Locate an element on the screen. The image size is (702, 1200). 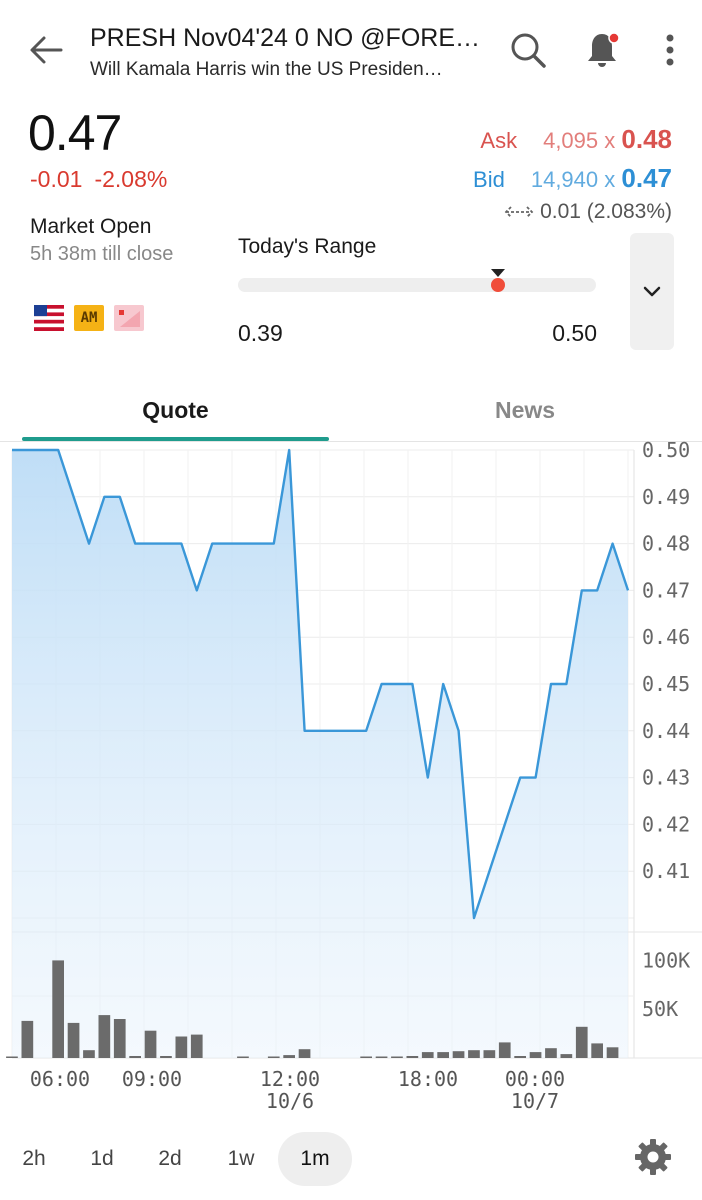
bid-qty: 14,940 is located at coordinates (564, 179).